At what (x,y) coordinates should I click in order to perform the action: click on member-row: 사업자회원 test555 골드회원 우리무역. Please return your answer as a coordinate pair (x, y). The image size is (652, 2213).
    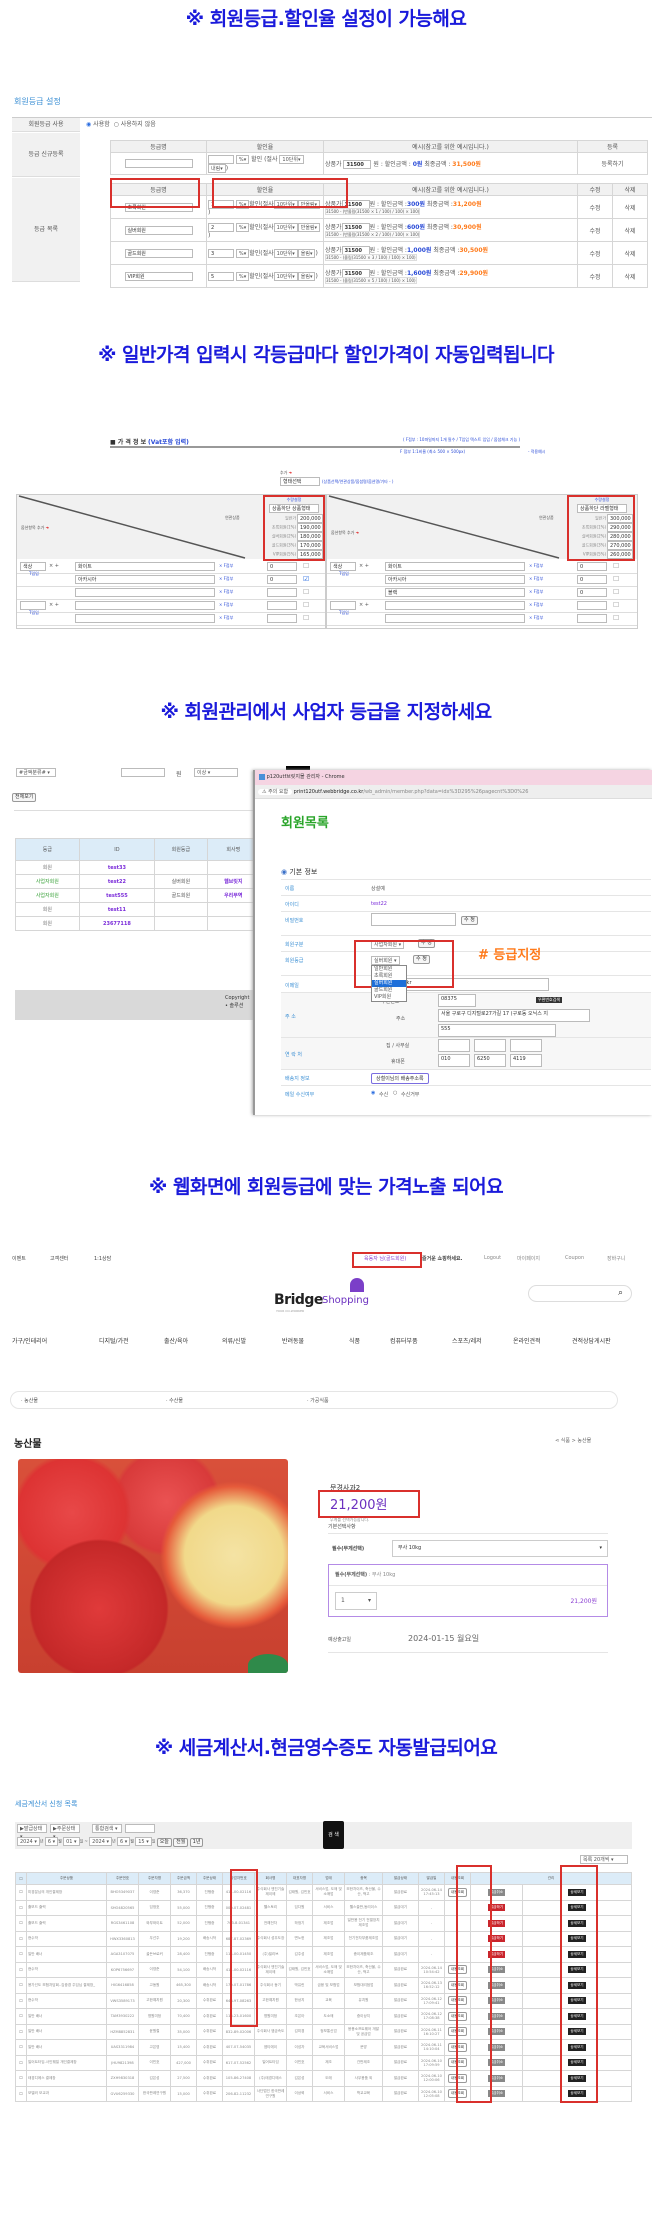
    Looking at the image, I should click on (138, 895).